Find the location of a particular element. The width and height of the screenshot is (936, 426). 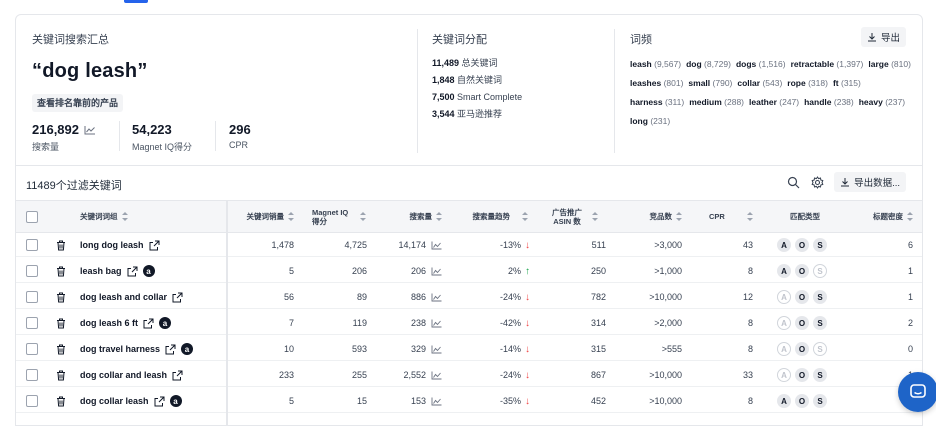

word-frequency-item: dogs (1,516) is located at coordinates (761, 64).